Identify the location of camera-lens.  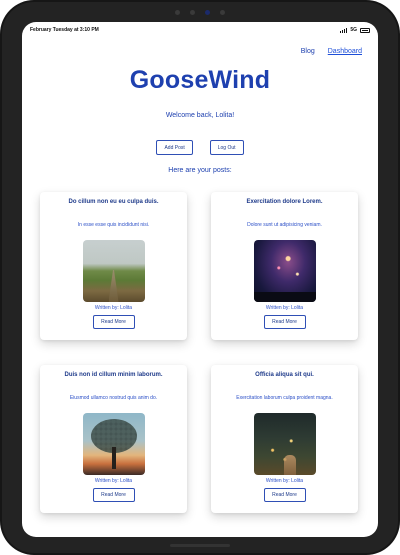
(207, 12).